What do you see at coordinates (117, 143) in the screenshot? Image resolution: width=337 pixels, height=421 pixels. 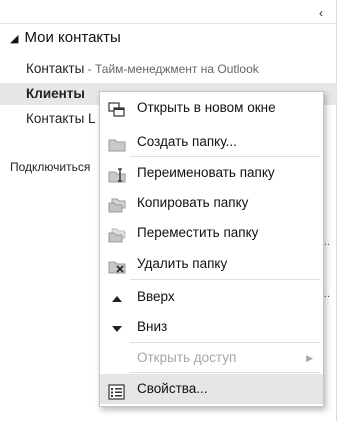 I see `new-folder-icon` at bounding box center [117, 143].